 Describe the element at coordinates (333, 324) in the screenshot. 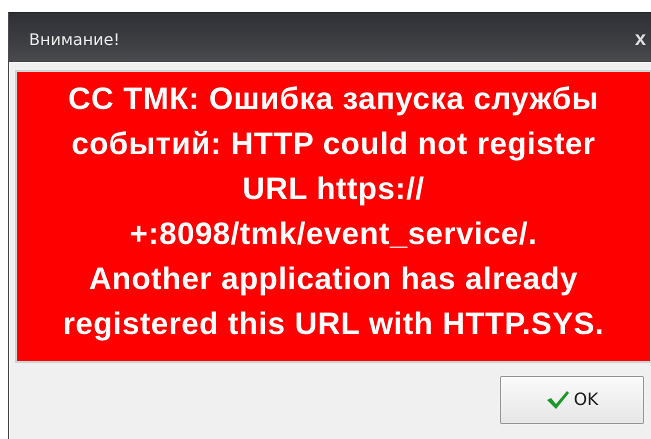

I see `error-message-line: registered this URL with HTTP.SYS.` at that location.